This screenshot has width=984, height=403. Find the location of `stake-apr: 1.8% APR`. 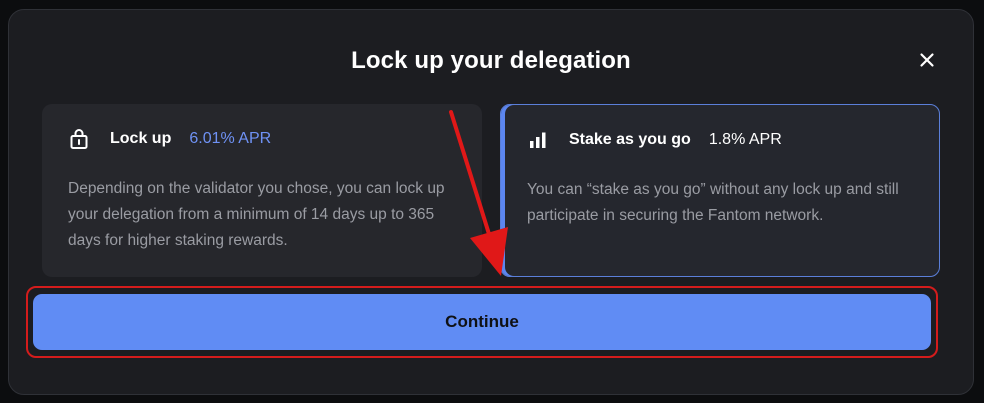

stake-apr: 1.8% APR is located at coordinates (745, 139).